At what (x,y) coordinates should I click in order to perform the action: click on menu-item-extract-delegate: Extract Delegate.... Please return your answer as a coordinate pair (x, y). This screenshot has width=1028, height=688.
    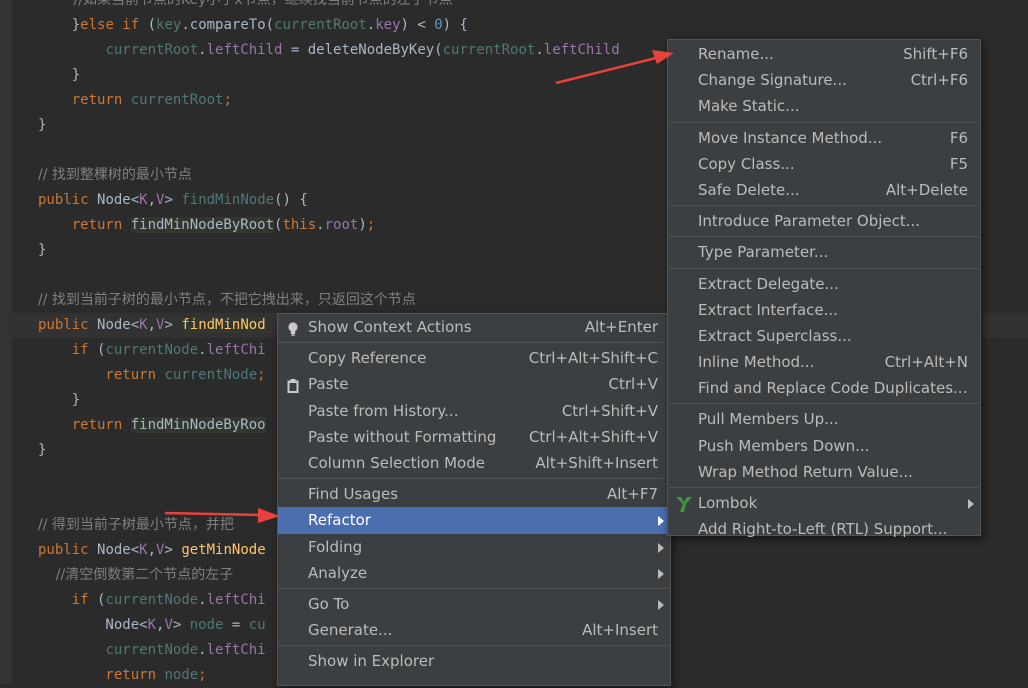
    Looking at the image, I should click on (824, 284).